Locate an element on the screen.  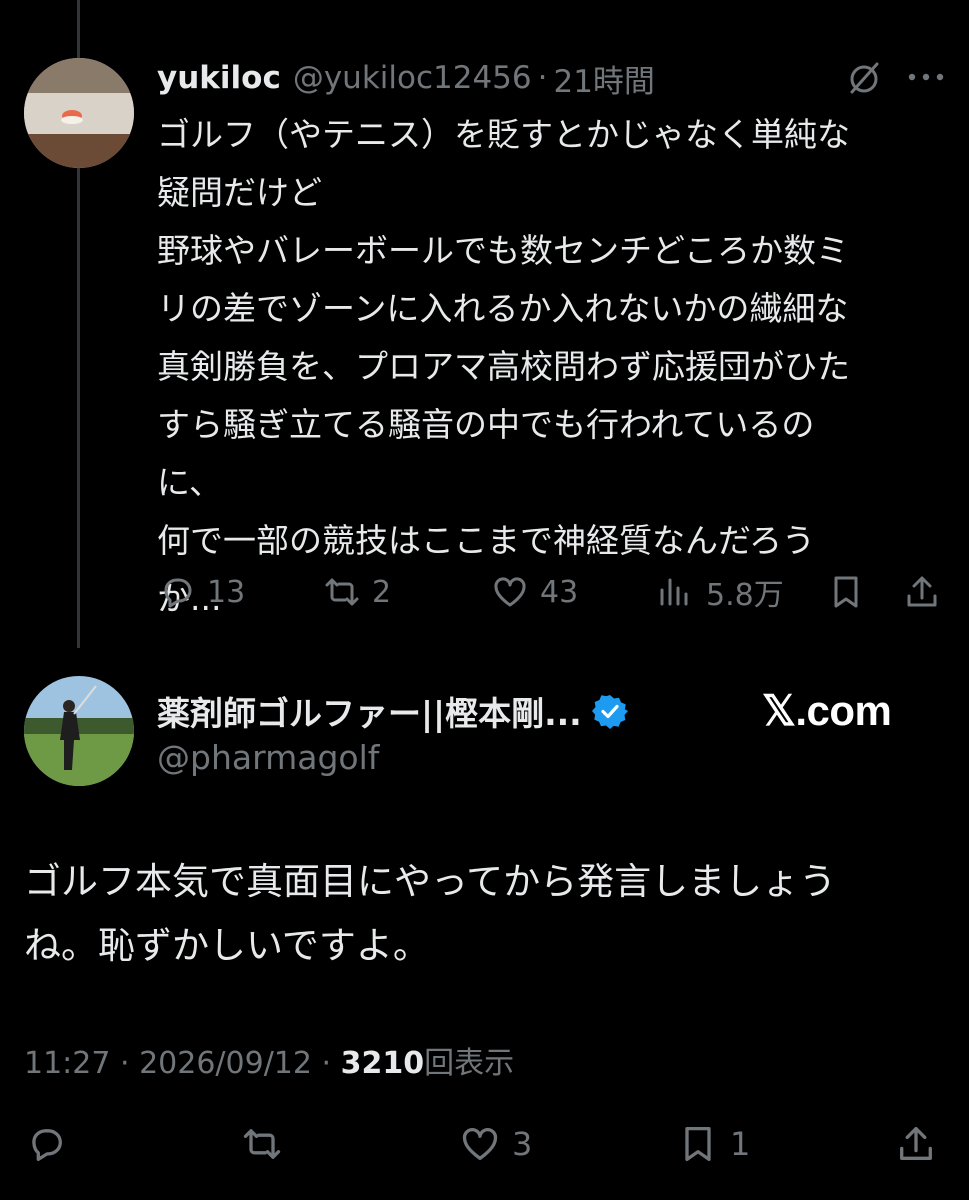
reply-text-line: 野球やバレーボールでも数センチどころか数ミ is located at coordinates (503, 250).